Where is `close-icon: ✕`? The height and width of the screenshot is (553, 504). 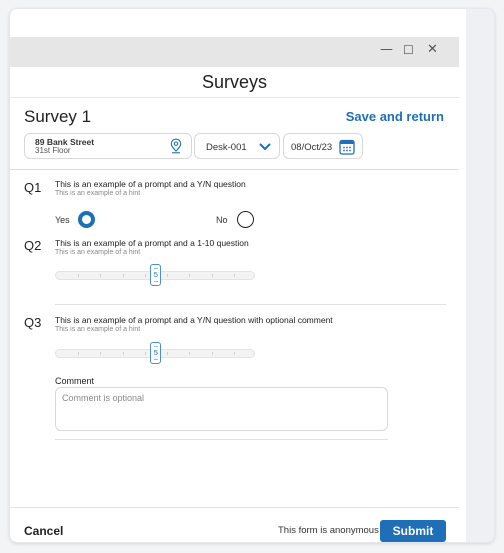
close-icon: ✕ is located at coordinates (432, 49).